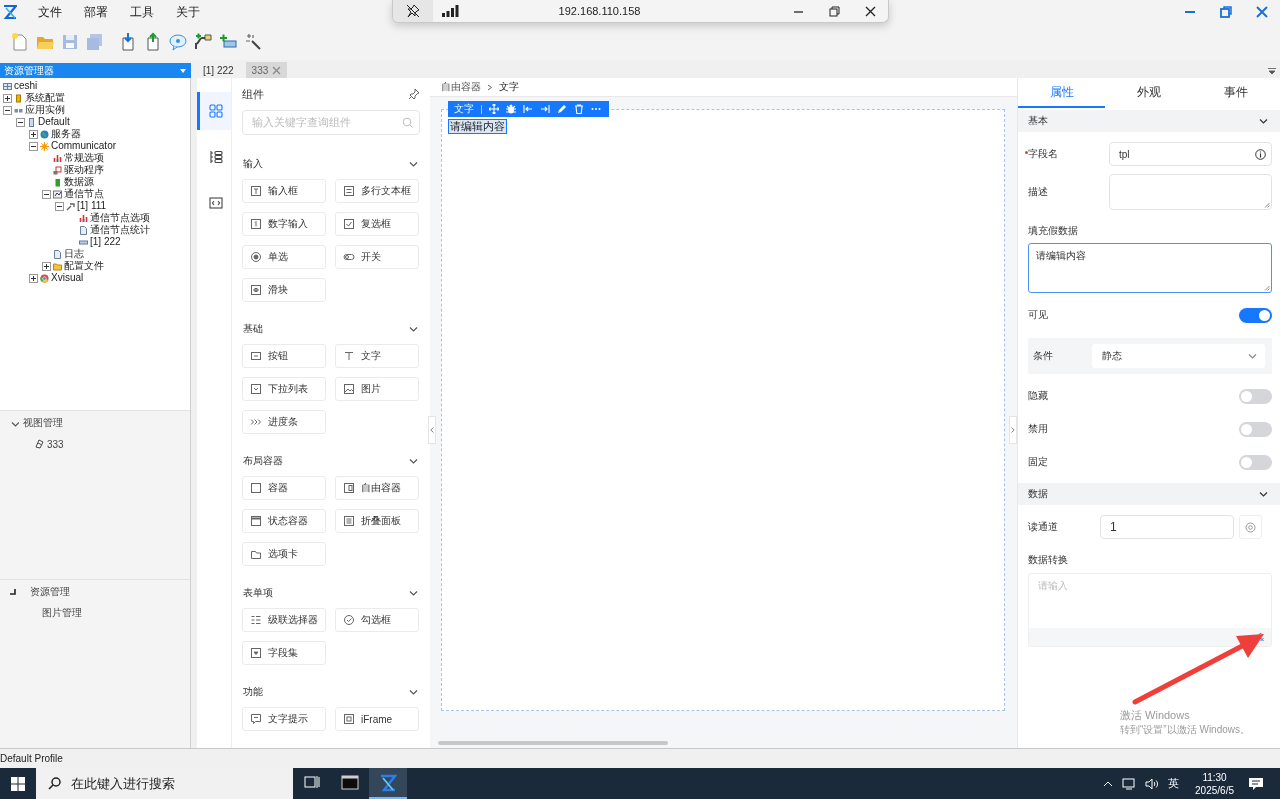 This screenshot has height=799, width=1280. Describe the element at coordinates (266, 70) in the screenshot. I see `document-tab: 333` at that location.